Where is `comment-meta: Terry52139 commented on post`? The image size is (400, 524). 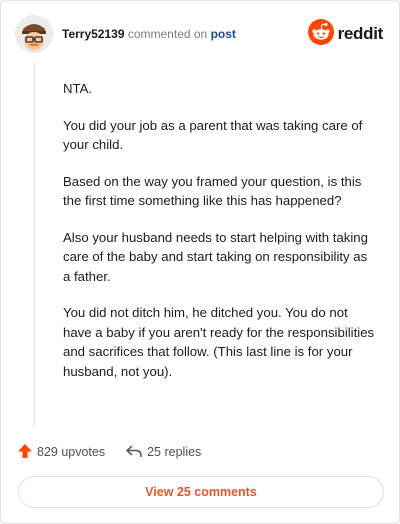
comment-meta: Terry52139 commented on post is located at coordinates (149, 34).